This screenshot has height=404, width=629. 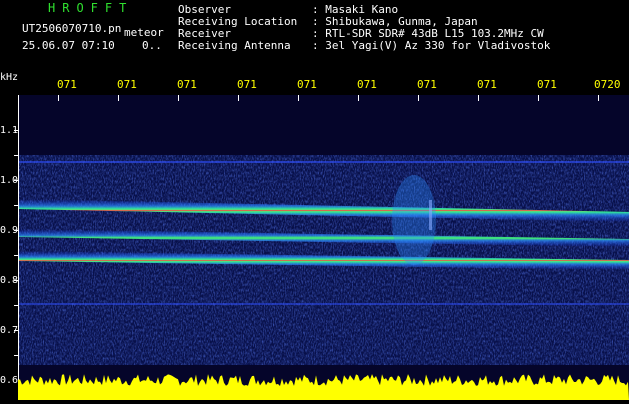 I want to click on signal-strength-fill, so click(x=323, y=387).